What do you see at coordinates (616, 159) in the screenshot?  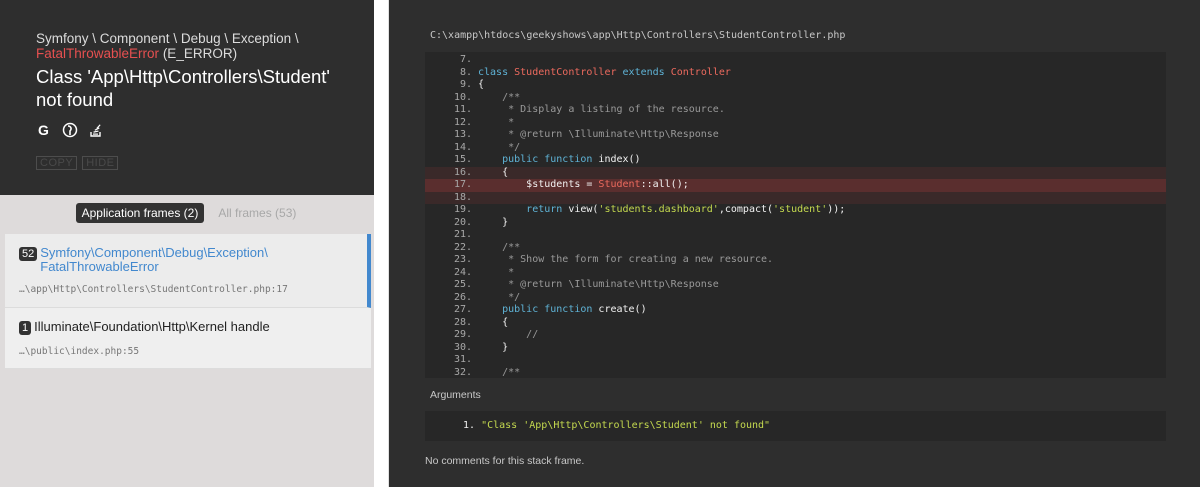 I see `code-token: index()` at bounding box center [616, 159].